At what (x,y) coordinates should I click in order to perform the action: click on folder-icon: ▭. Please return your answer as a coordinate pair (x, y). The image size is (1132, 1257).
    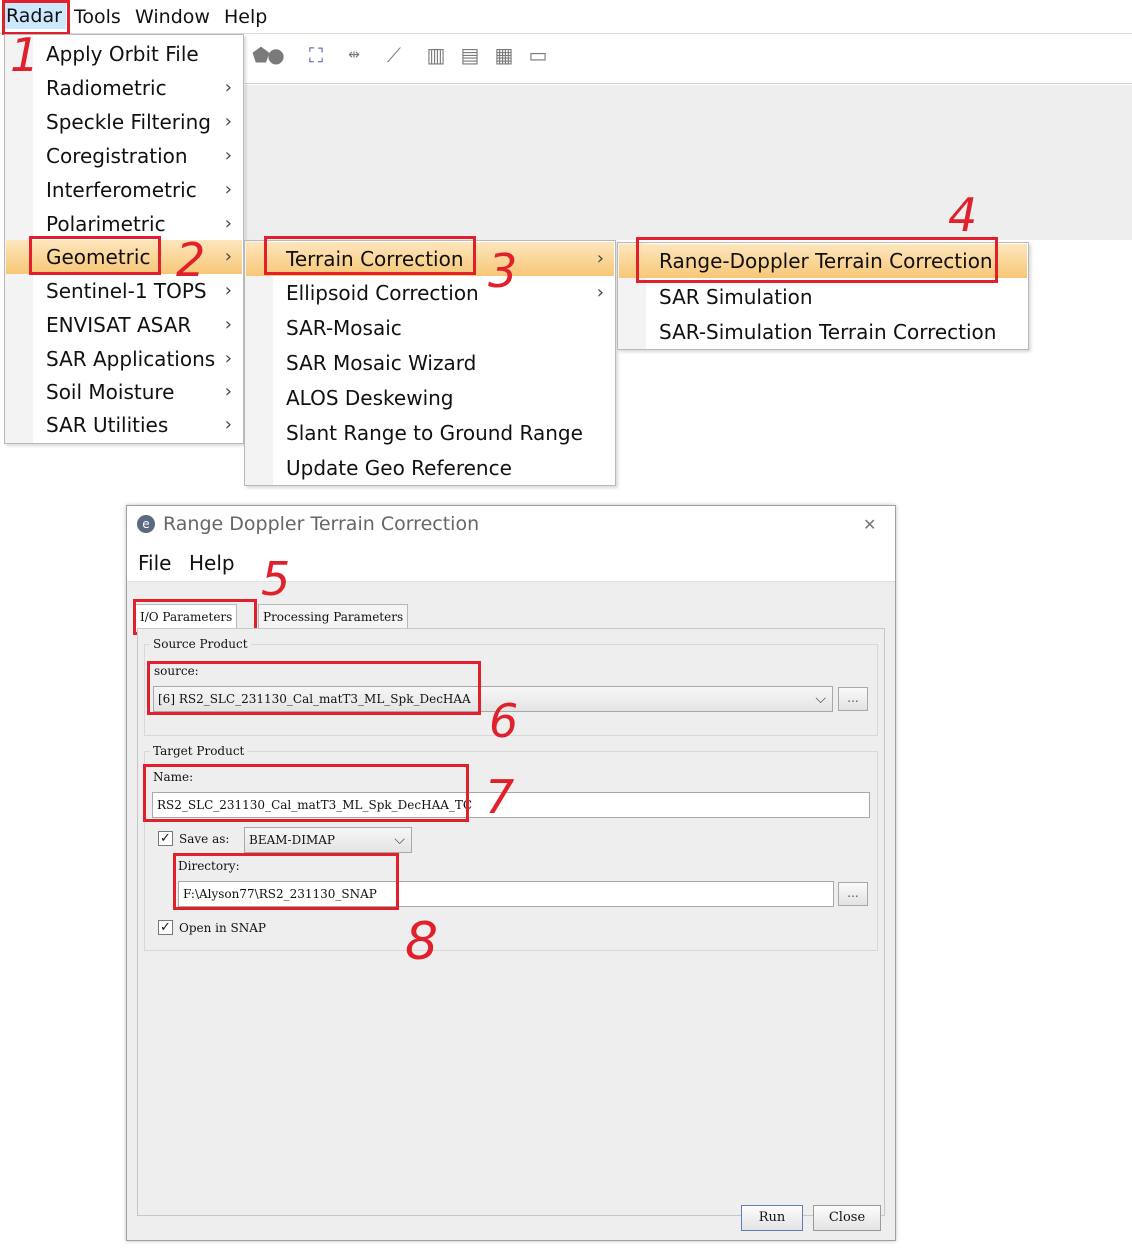
    Looking at the image, I should click on (538, 55).